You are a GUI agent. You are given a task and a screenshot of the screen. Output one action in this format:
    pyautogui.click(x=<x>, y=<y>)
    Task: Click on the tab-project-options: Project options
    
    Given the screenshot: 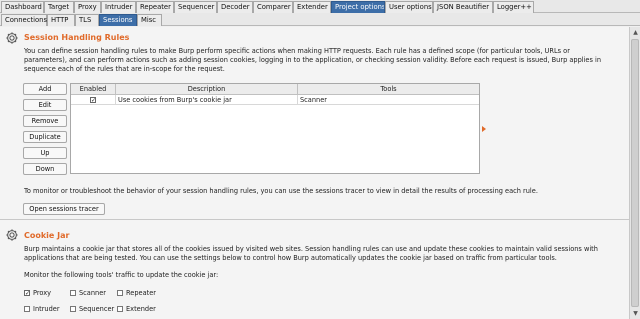 What is the action you would take?
    pyautogui.click(x=358, y=7)
    